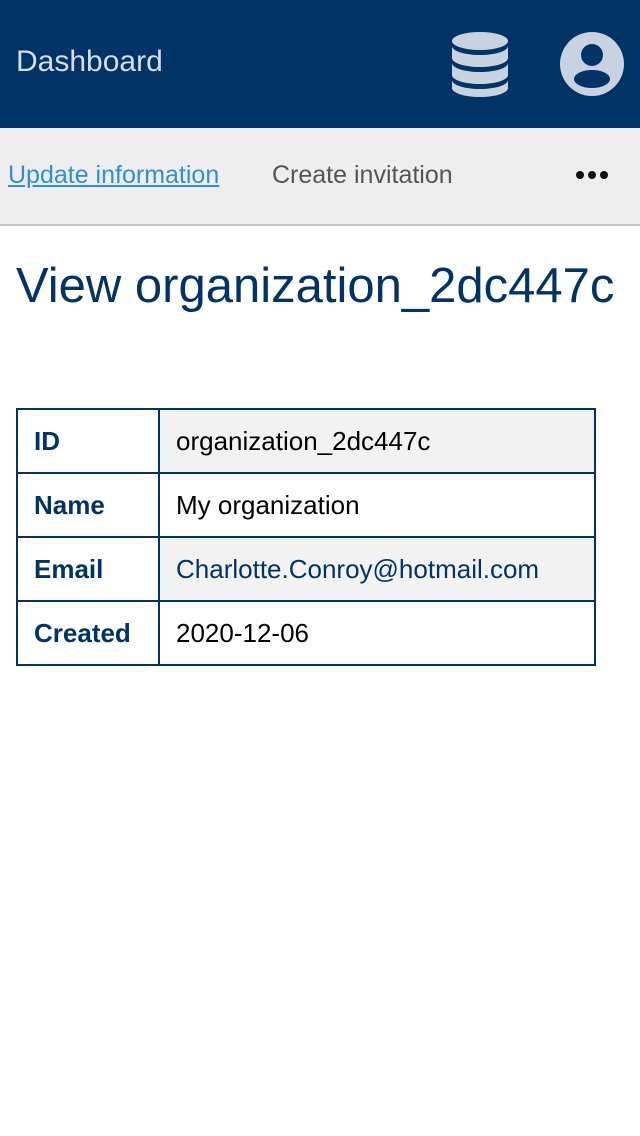  What do you see at coordinates (362, 175) in the screenshot?
I see `create-invitation-link: Create invitation` at bounding box center [362, 175].